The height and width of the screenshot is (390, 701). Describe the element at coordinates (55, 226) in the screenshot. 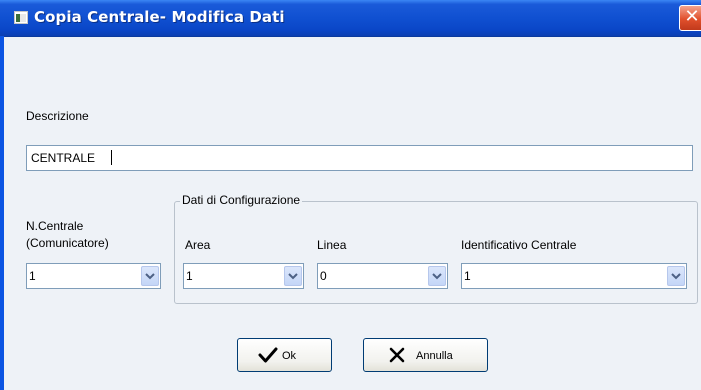

I see `n-centrale-label: N.Centrale` at that location.